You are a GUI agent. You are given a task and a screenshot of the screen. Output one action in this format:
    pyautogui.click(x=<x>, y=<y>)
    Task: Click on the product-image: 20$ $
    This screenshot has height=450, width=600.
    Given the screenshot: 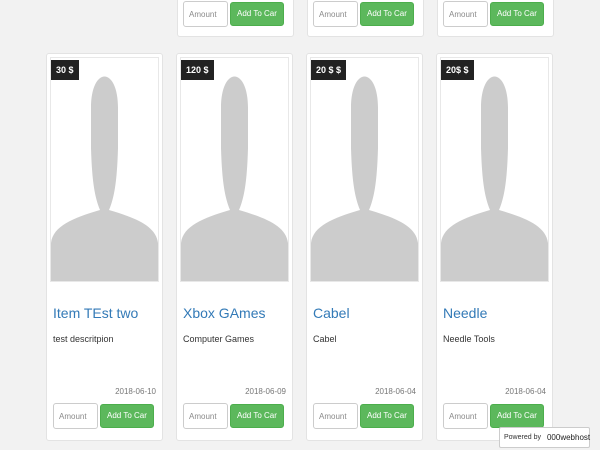 What is the action you would take?
    pyautogui.click(x=494, y=169)
    